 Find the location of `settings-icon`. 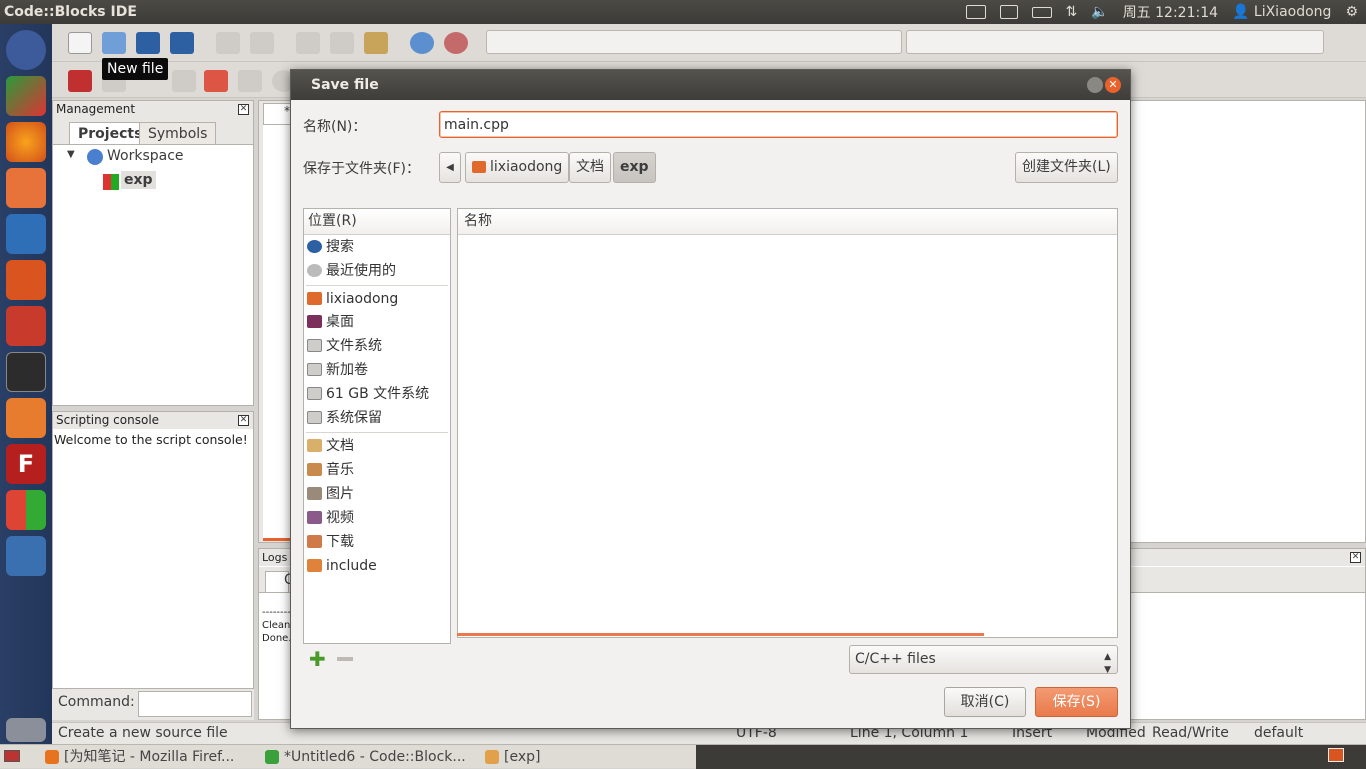

settings-icon is located at coordinates (26, 326).